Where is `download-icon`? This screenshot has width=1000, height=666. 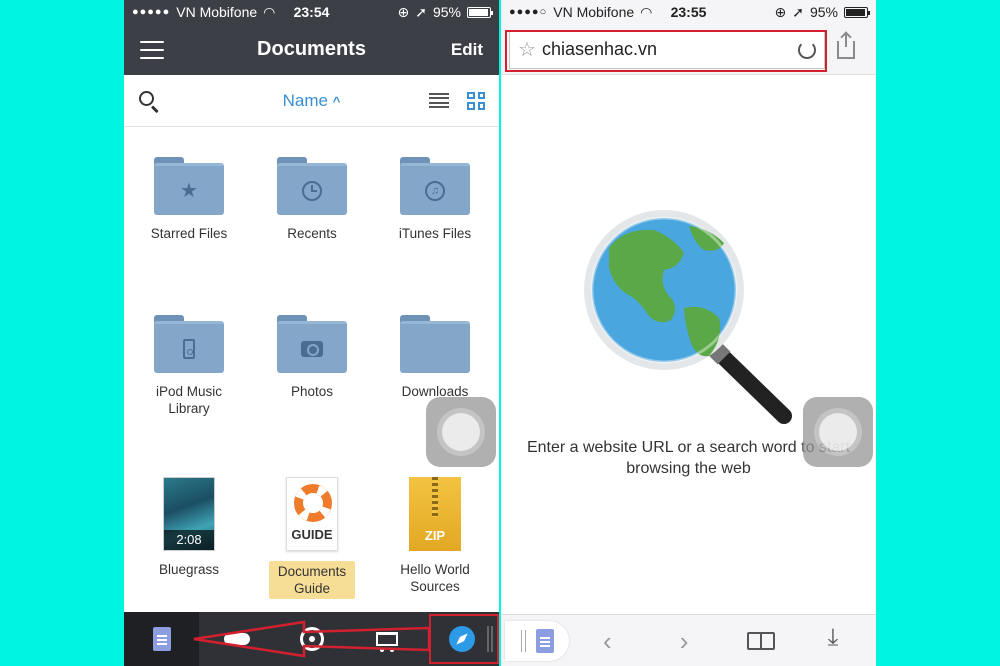
download-icon is located at coordinates (838, 639).